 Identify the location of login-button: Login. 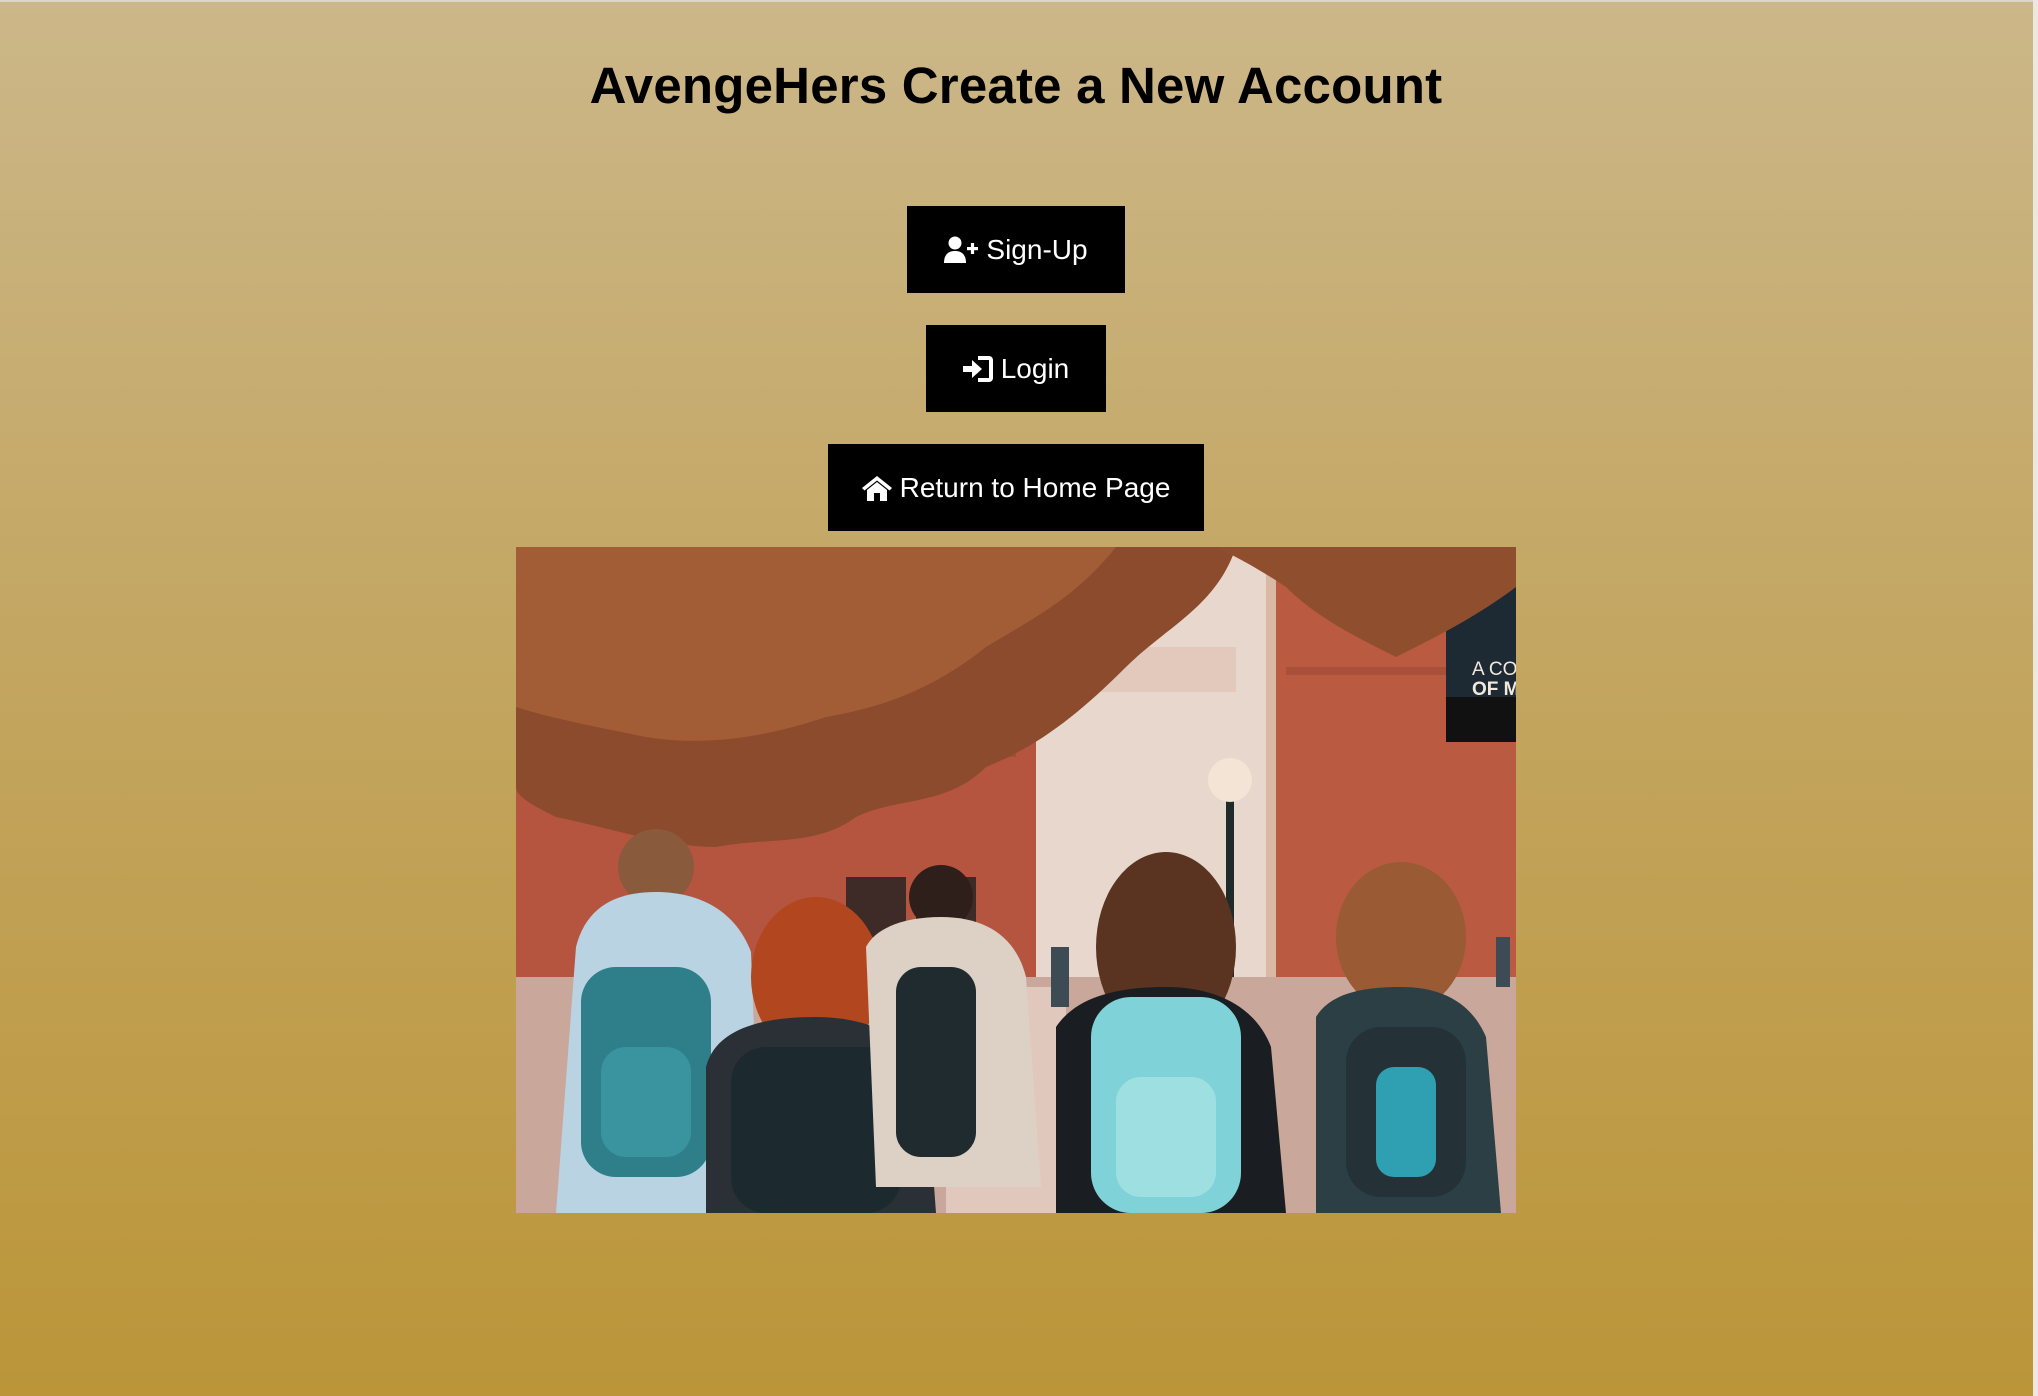
(1016, 368).